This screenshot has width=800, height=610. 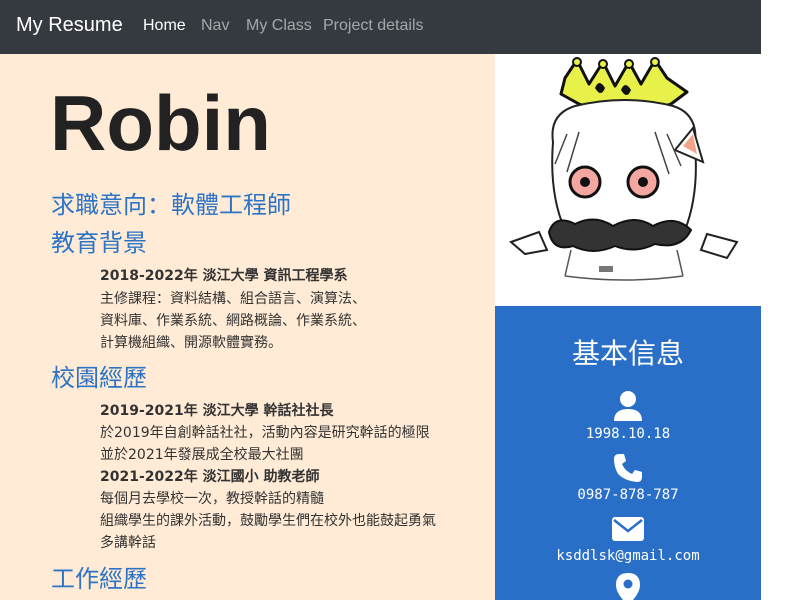 What do you see at coordinates (265, 433) in the screenshot?
I see `campus-entry-line: 於2019年自創幹話社社，活動內容是研究幹話的極限` at bounding box center [265, 433].